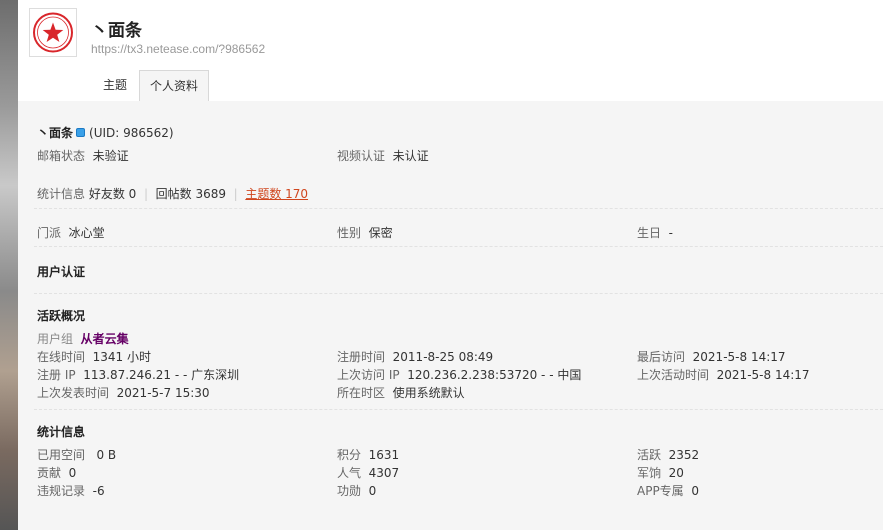 The width and height of the screenshot is (883, 530). I want to click on popularity: 人气 4307, so click(368, 473).